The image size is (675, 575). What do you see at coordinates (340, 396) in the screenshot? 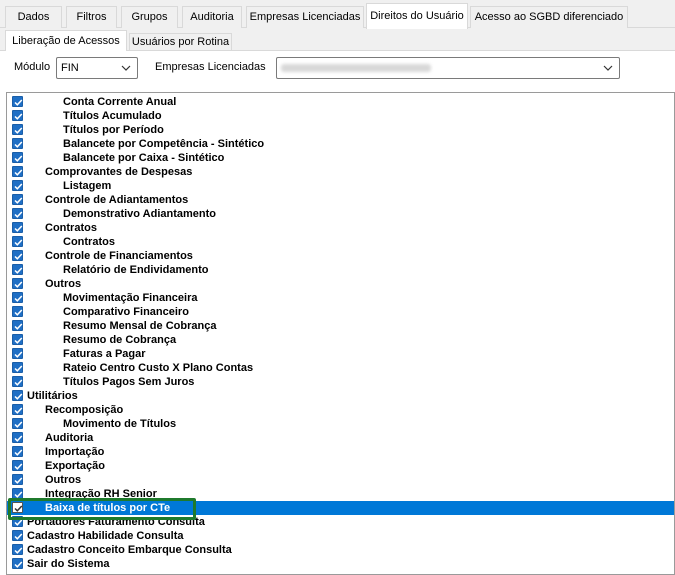
I see `tree-item: Utilitários` at bounding box center [340, 396].